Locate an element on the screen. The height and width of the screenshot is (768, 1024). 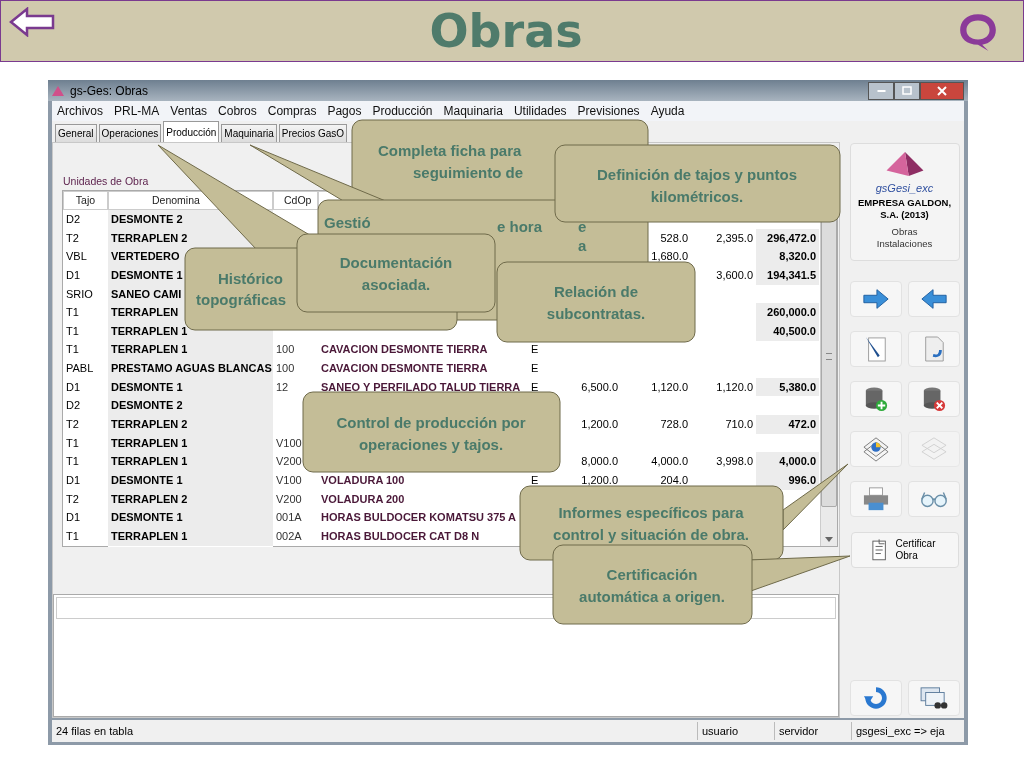
table-cell-text: 100 is located at coordinates (285, 350).